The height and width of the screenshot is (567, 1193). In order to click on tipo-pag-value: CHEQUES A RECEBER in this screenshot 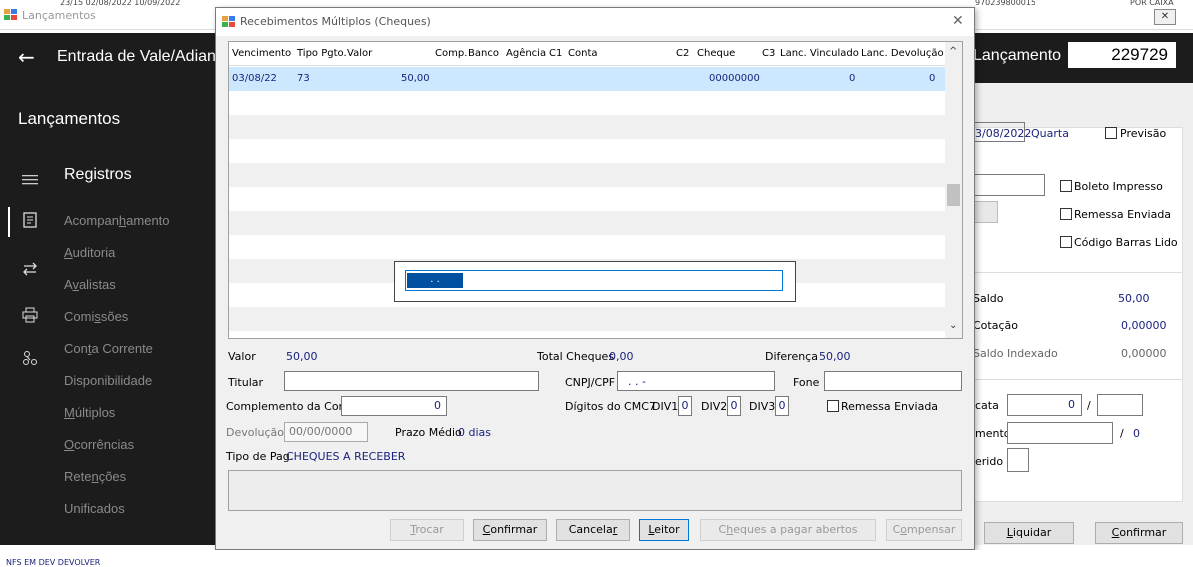, I will do `click(346, 456)`.